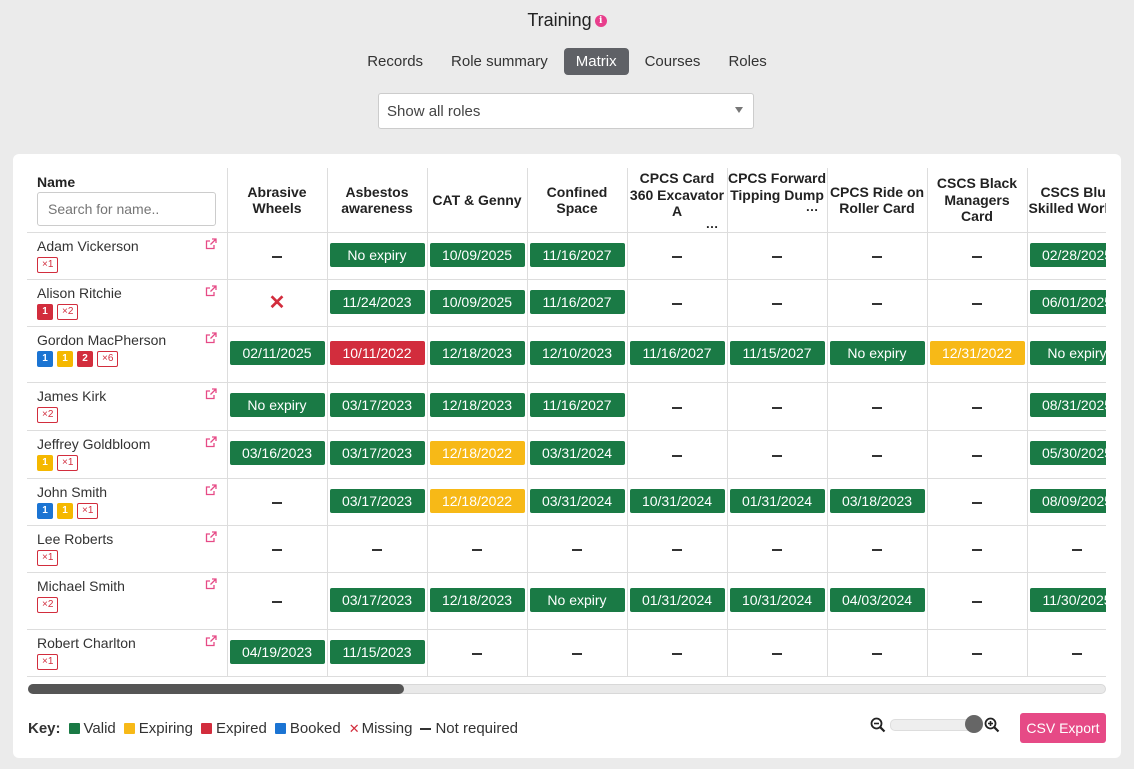 This screenshot has height=769, width=1134. I want to click on role-filter-select: Show all roles, so click(566, 111).